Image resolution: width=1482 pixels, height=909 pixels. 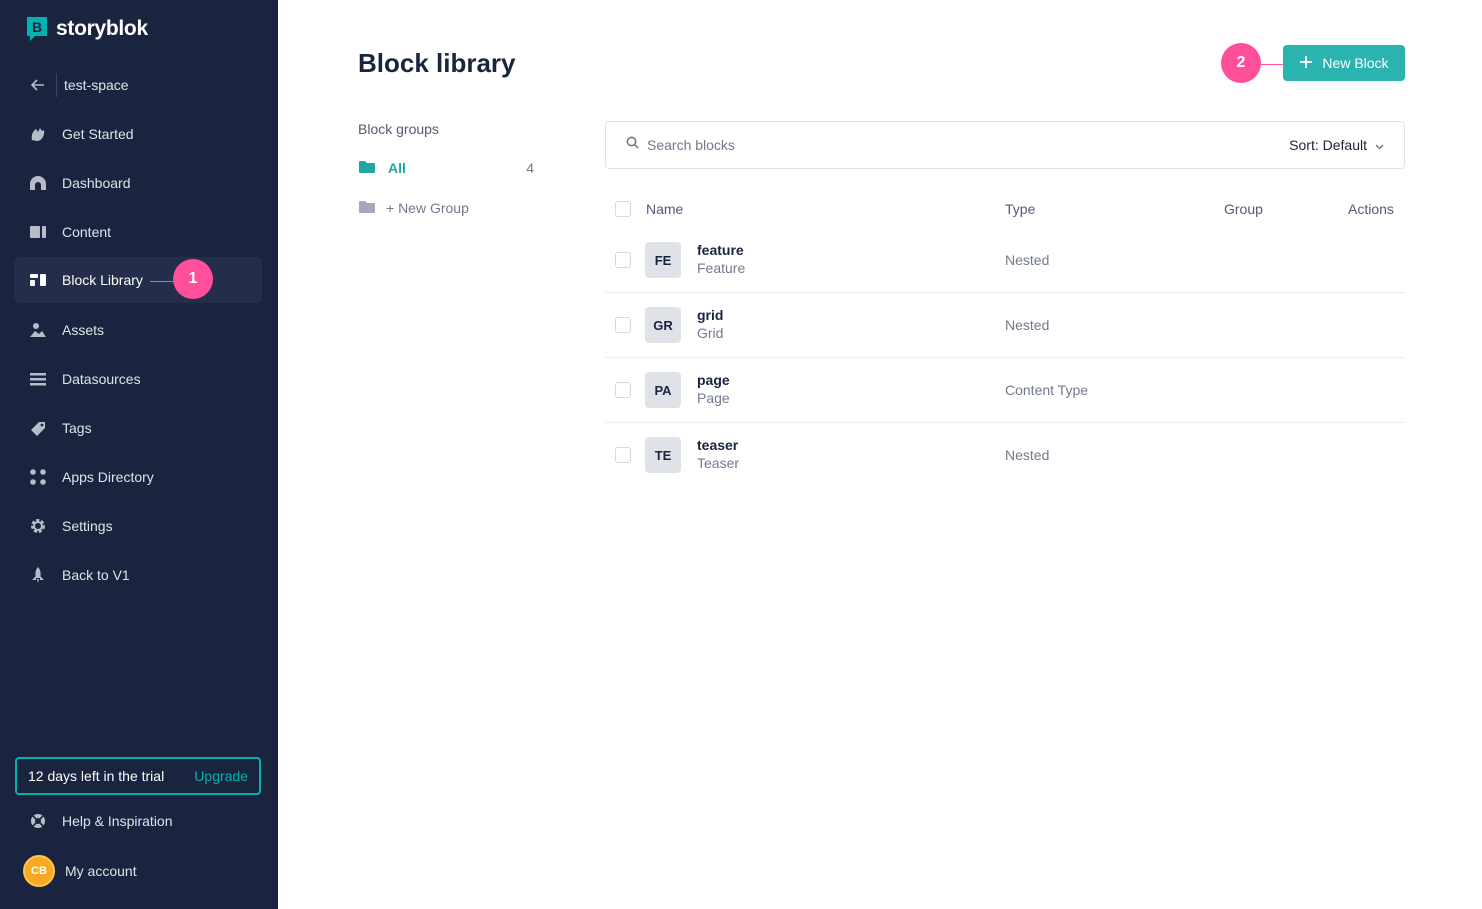 What do you see at coordinates (718, 445) in the screenshot?
I see `block-name: teaser` at bounding box center [718, 445].